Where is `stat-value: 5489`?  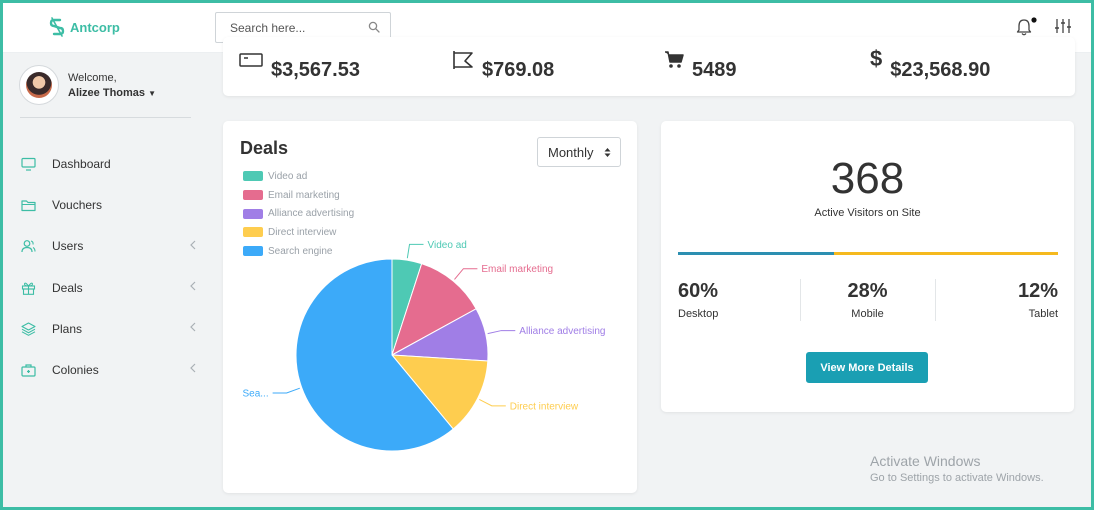 stat-value: 5489 is located at coordinates (714, 70).